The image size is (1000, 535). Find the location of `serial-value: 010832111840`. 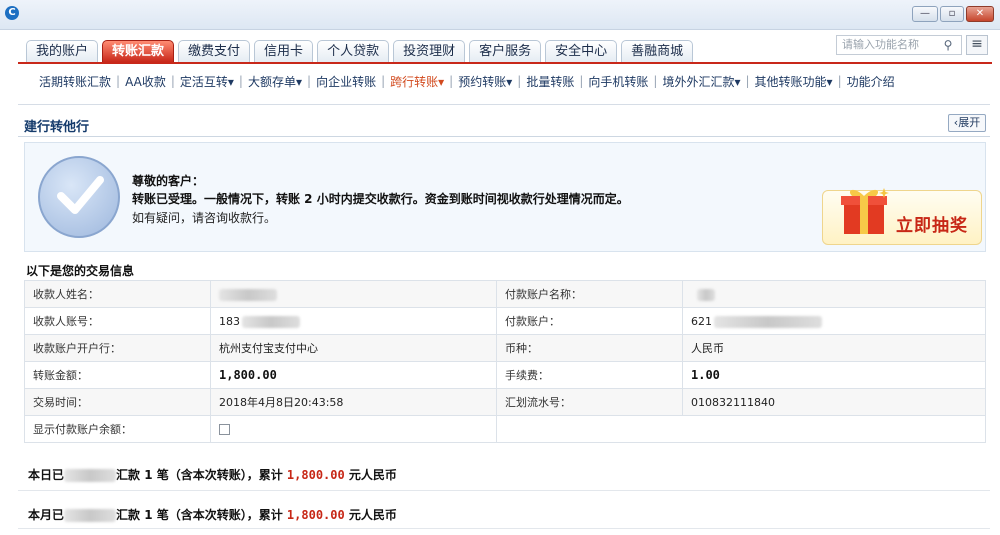

serial-value: 010832111840 is located at coordinates (834, 402).